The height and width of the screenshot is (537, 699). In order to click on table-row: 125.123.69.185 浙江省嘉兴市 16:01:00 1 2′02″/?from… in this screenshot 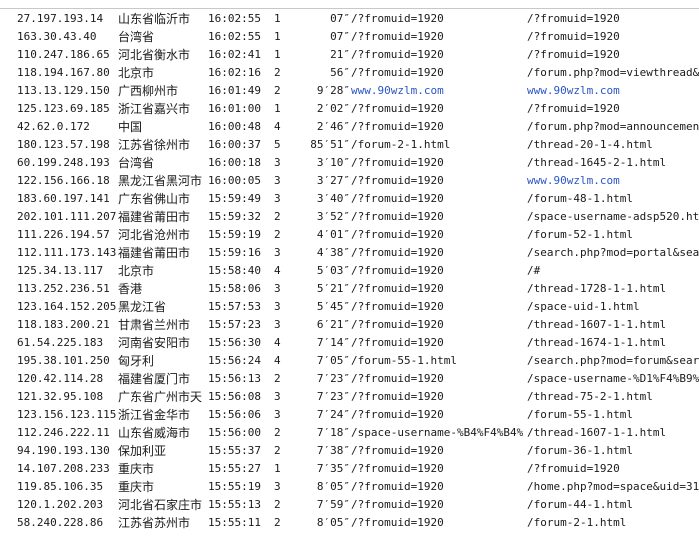, I will do `click(349, 109)`.